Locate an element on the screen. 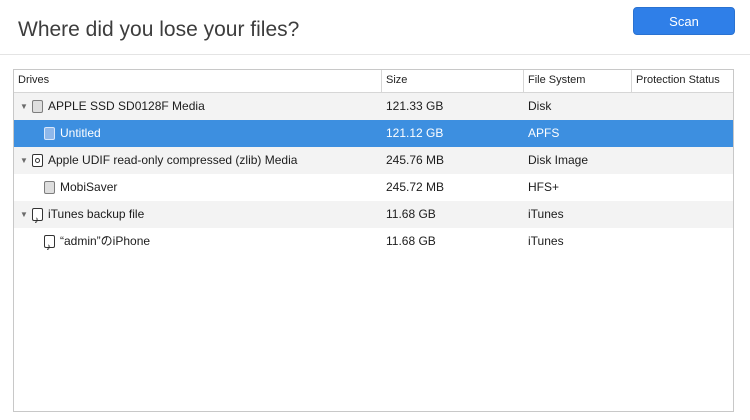 This screenshot has height=420, width=750. size-cell: 121.12 GB is located at coordinates (415, 133).